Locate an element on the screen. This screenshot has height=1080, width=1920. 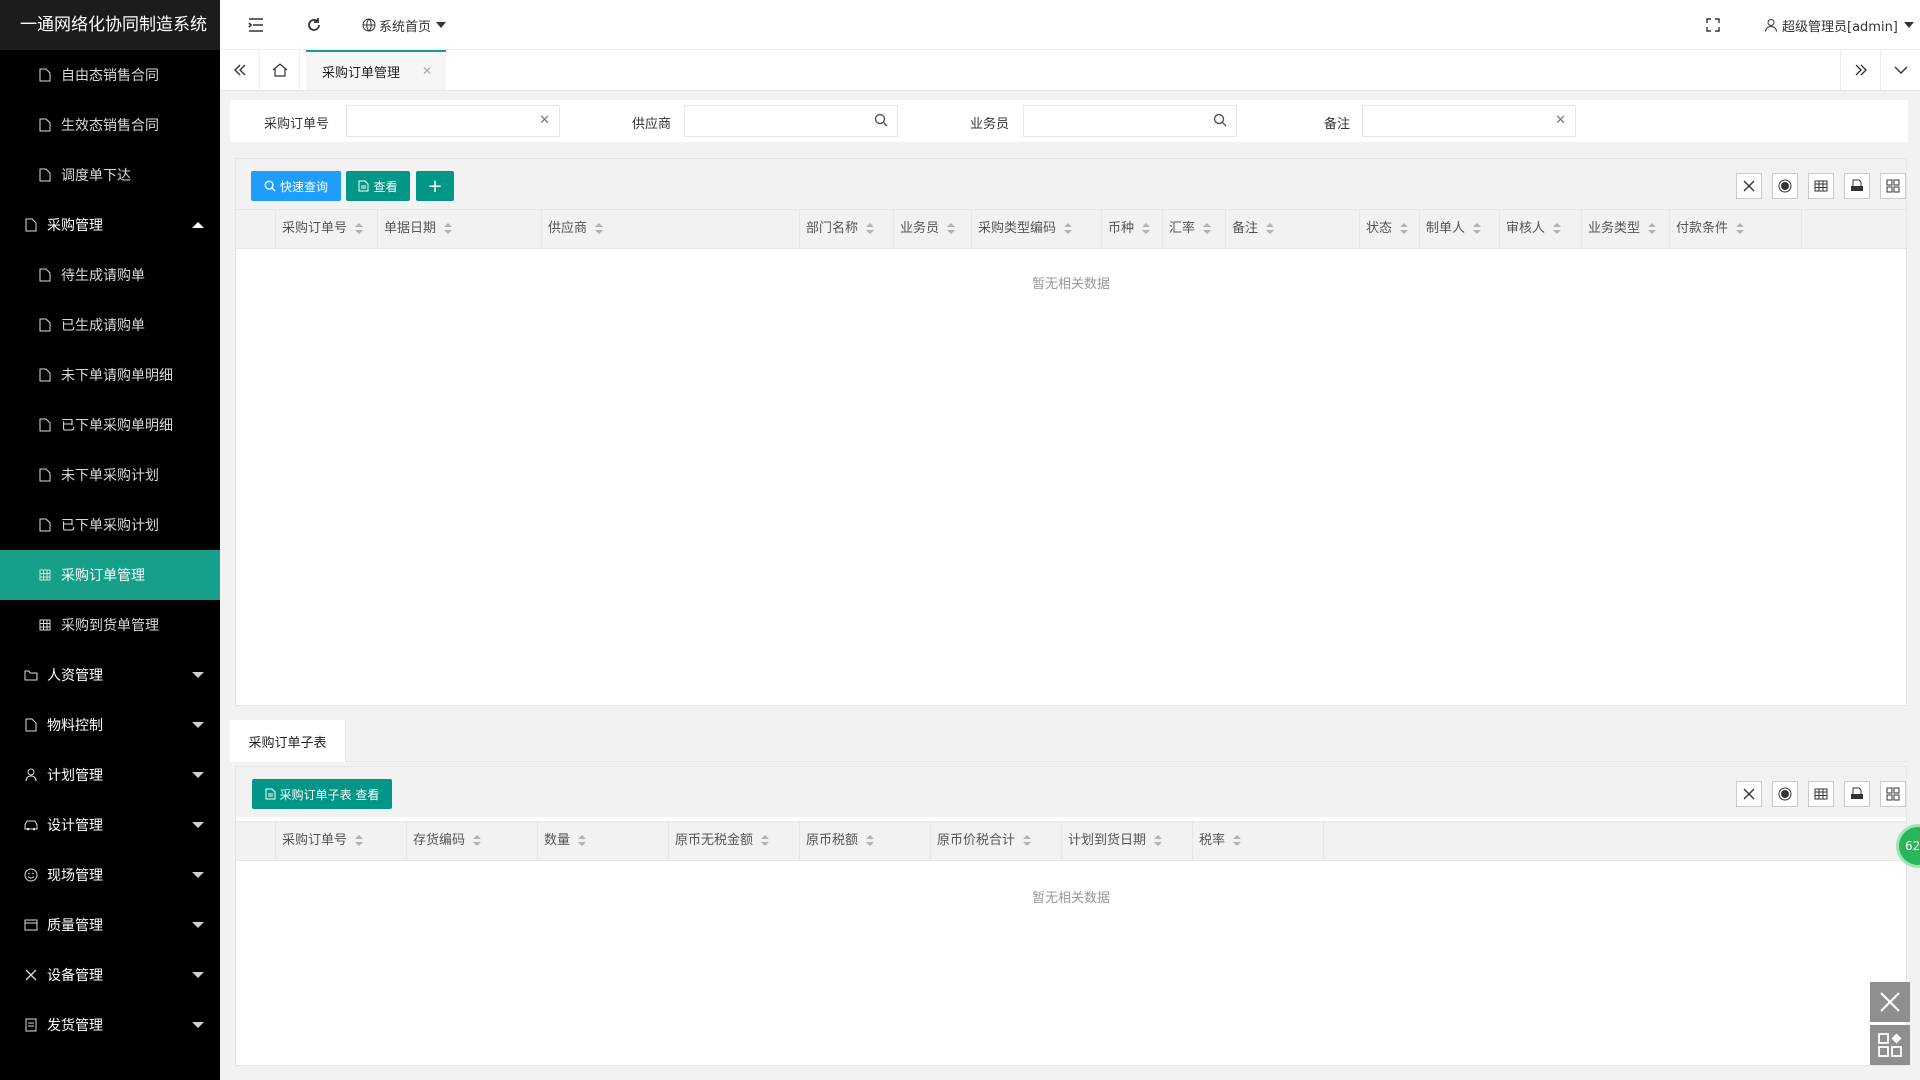
column-header: 存货编码 is located at coordinates (472, 841).